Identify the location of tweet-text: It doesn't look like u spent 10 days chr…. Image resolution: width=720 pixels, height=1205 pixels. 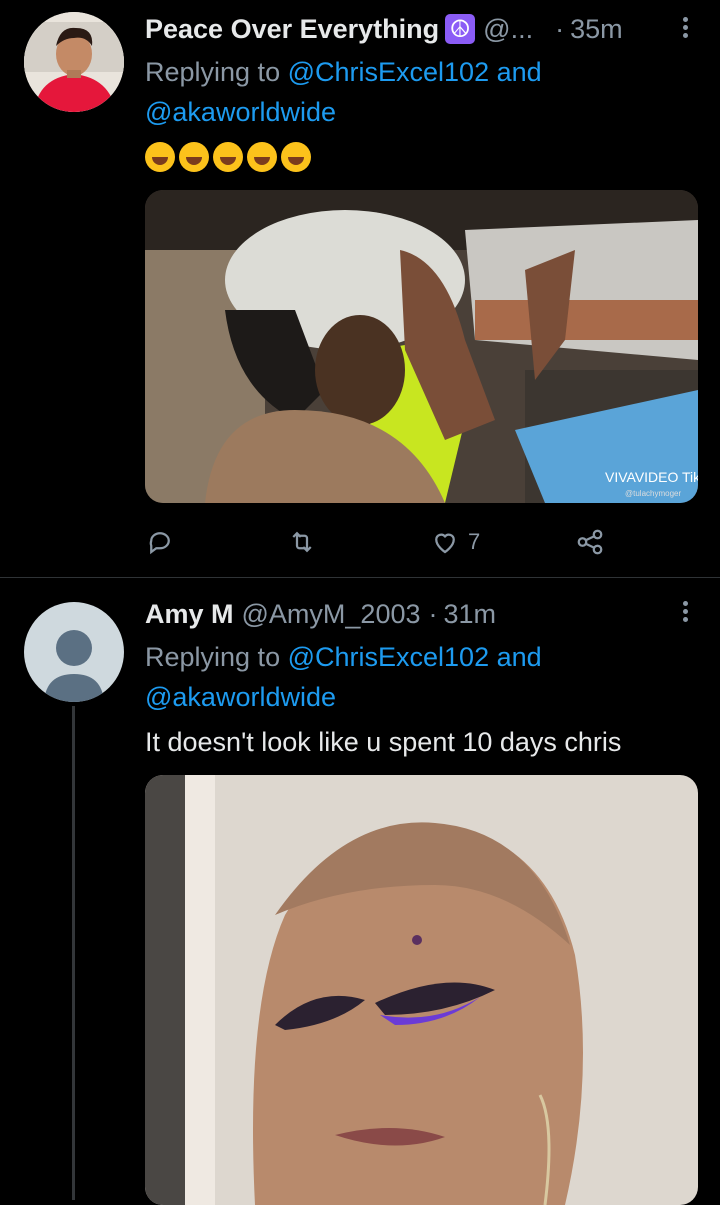
(383, 742).